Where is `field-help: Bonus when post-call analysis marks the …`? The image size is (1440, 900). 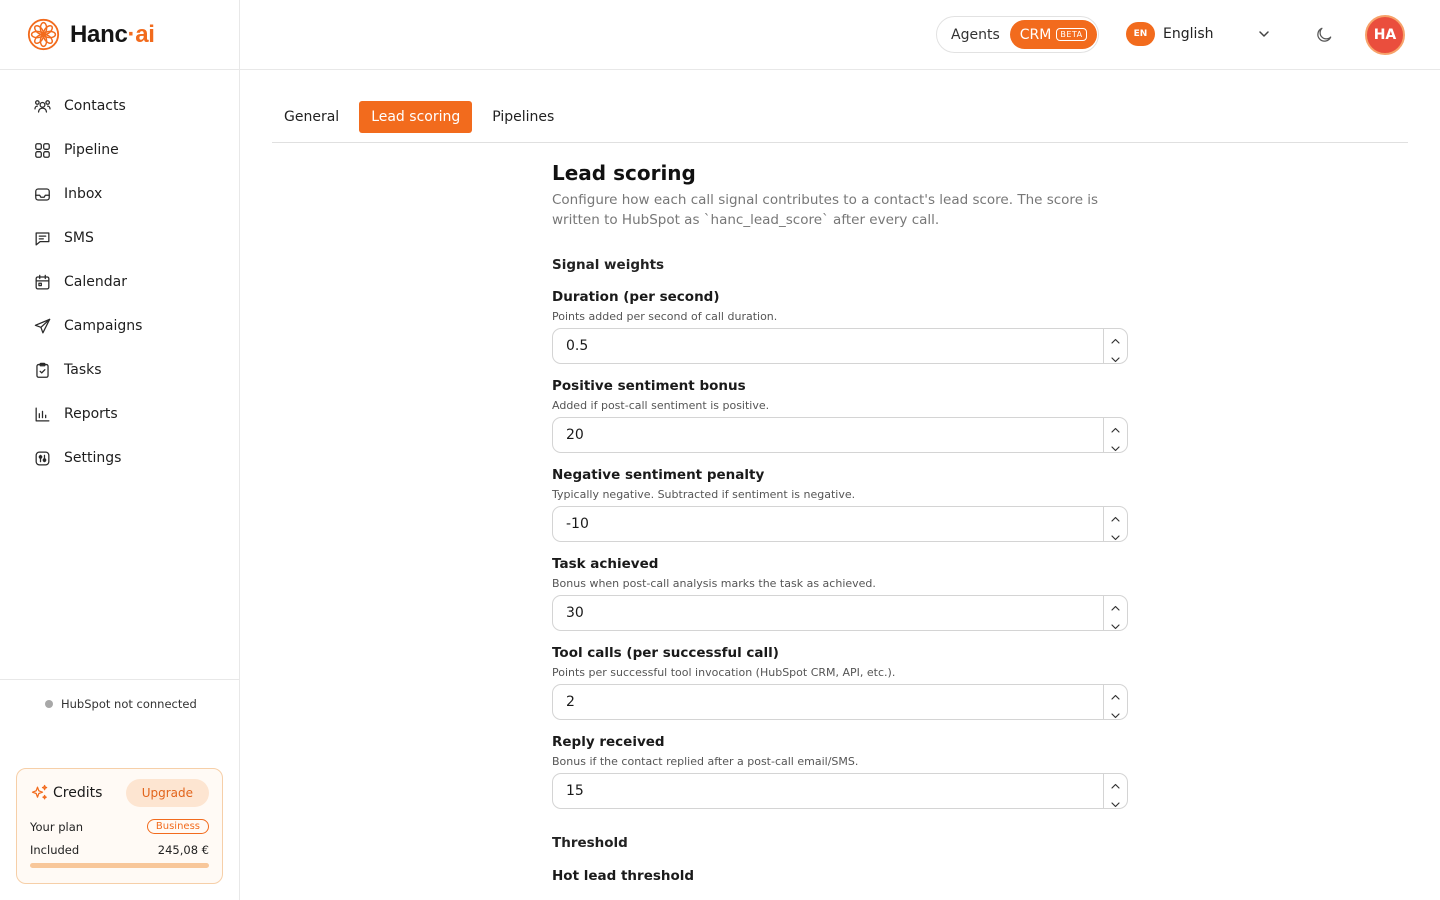 field-help: Bonus when post-call analysis marks the … is located at coordinates (714, 583).